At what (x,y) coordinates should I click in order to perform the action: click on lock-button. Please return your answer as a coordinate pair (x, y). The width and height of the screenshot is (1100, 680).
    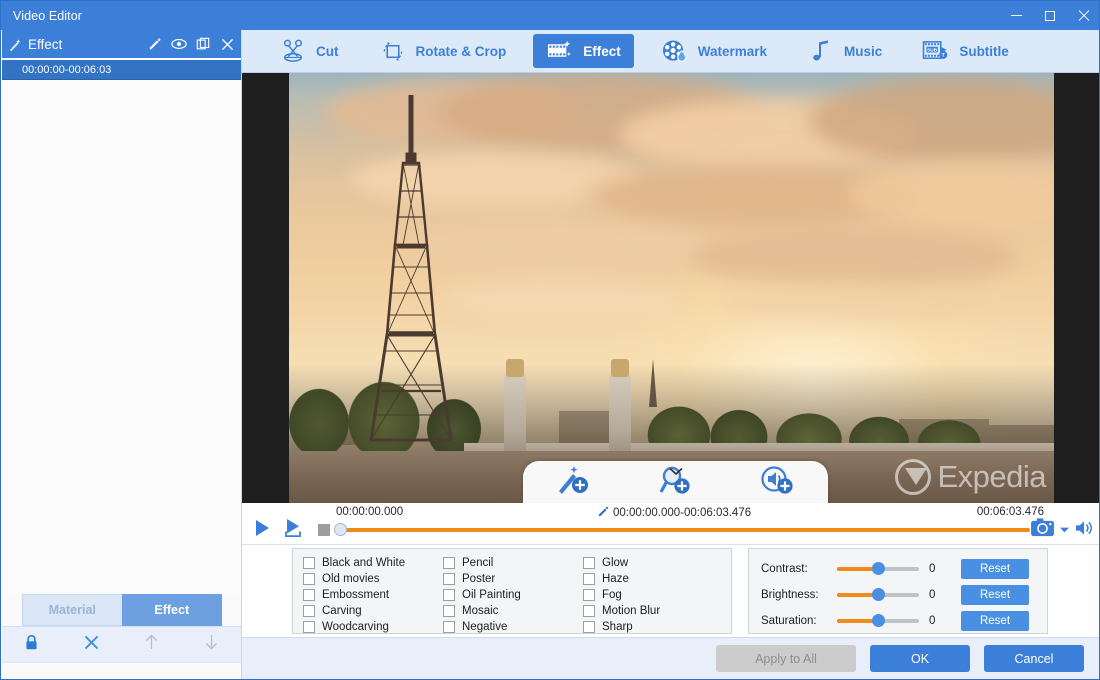
    Looking at the image, I should click on (32, 645).